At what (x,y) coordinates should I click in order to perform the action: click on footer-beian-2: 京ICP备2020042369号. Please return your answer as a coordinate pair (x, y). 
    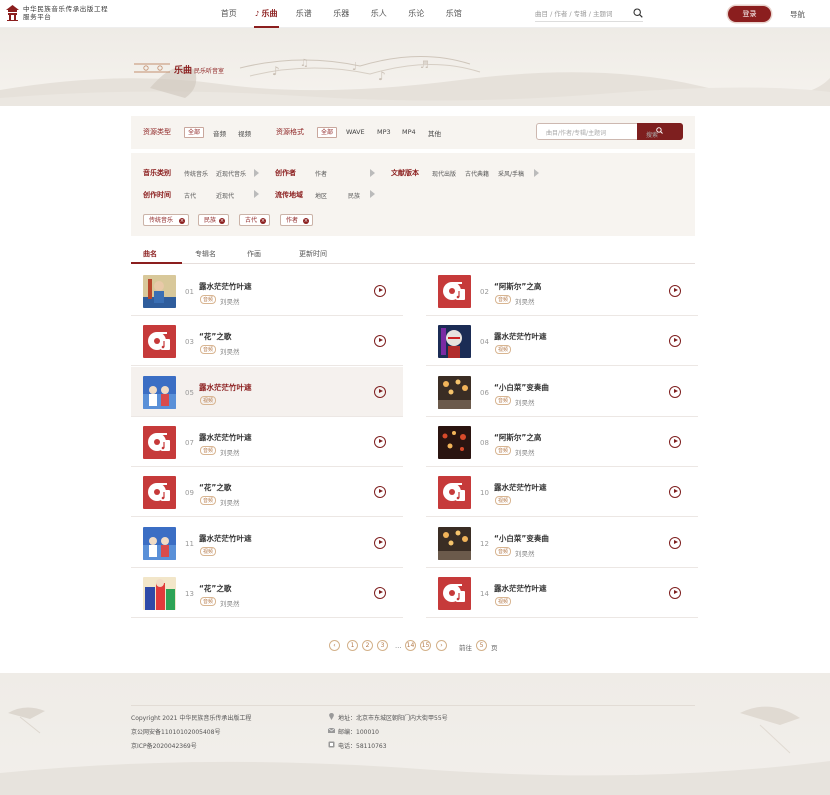
    Looking at the image, I should click on (164, 745).